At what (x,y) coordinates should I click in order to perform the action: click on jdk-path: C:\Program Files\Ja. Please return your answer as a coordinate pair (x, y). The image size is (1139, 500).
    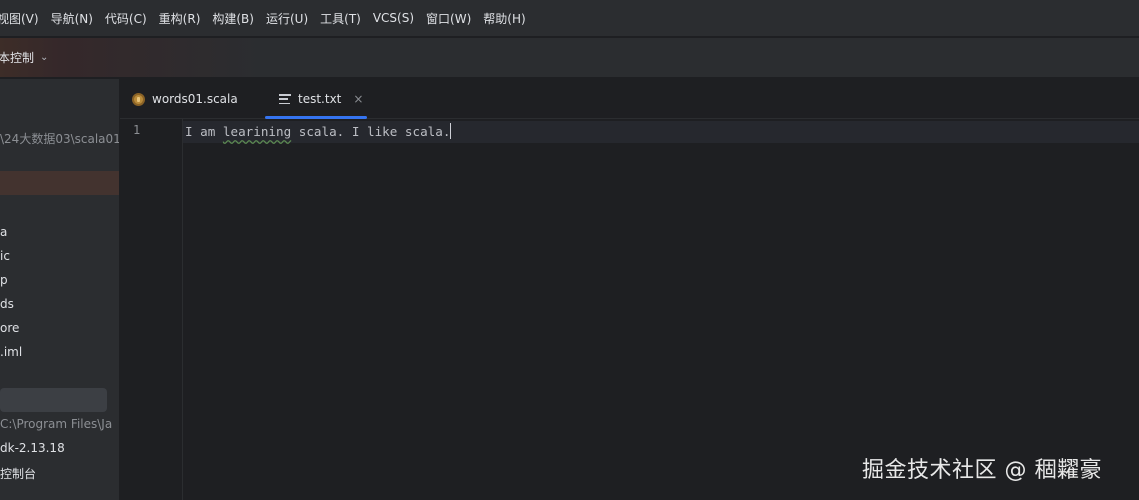
    Looking at the image, I should click on (56, 424).